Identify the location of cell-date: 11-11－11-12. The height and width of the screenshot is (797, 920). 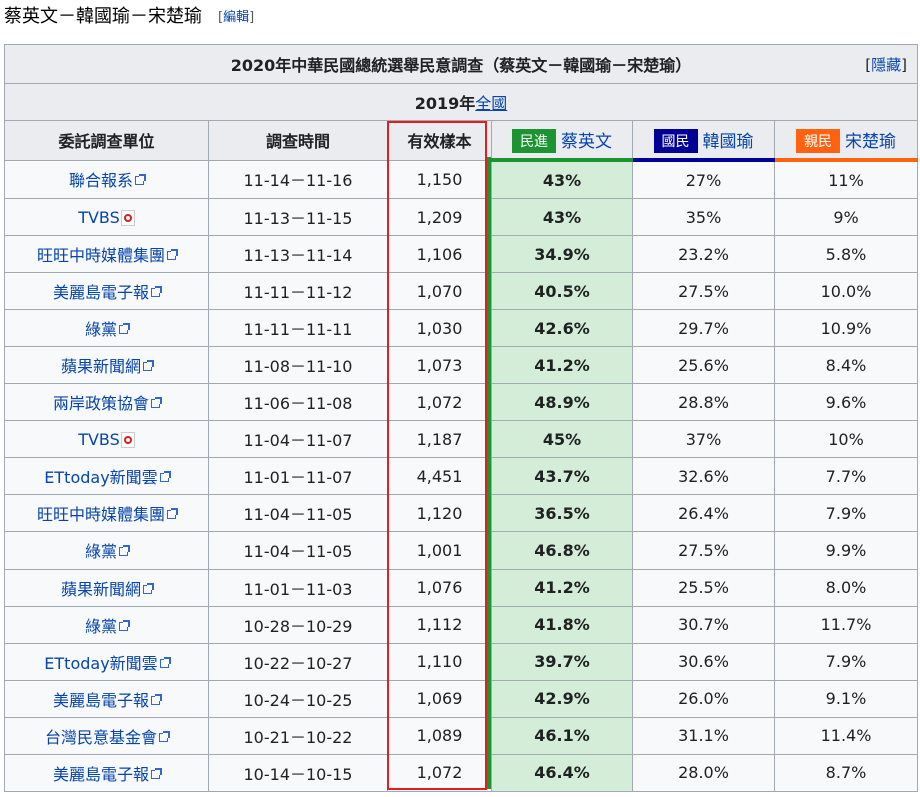
(298, 291).